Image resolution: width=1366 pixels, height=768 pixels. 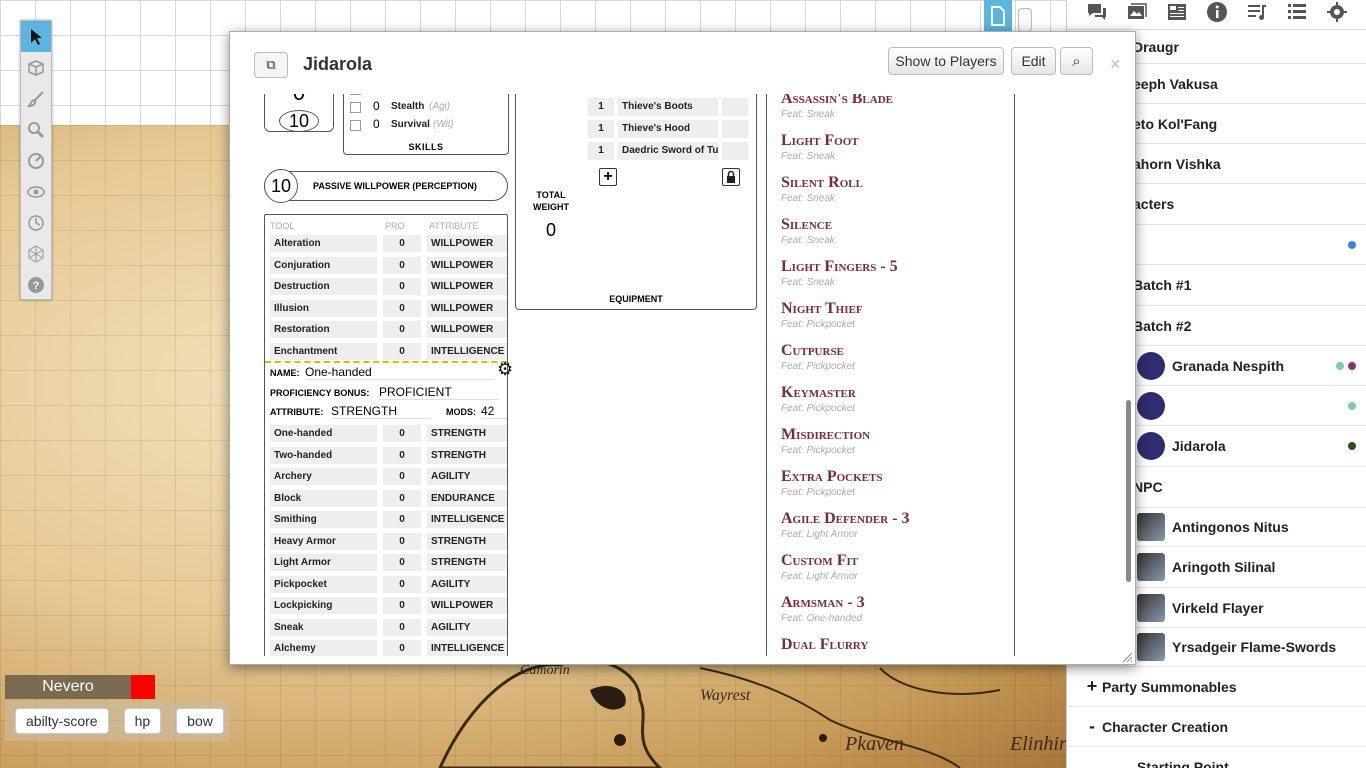 What do you see at coordinates (845, 525) in the screenshot?
I see `feature-item: Agile Defender - 3 Feat: Light Armor` at bounding box center [845, 525].